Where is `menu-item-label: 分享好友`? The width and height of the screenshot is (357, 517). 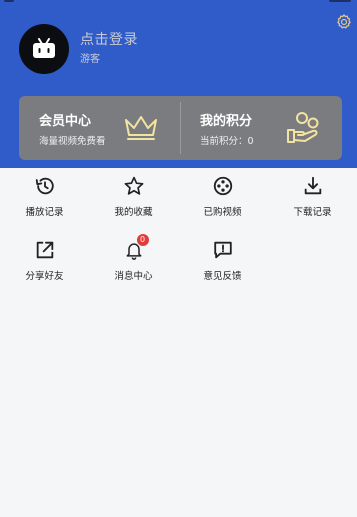 menu-item-label: 分享好友 is located at coordinates (44, 276).